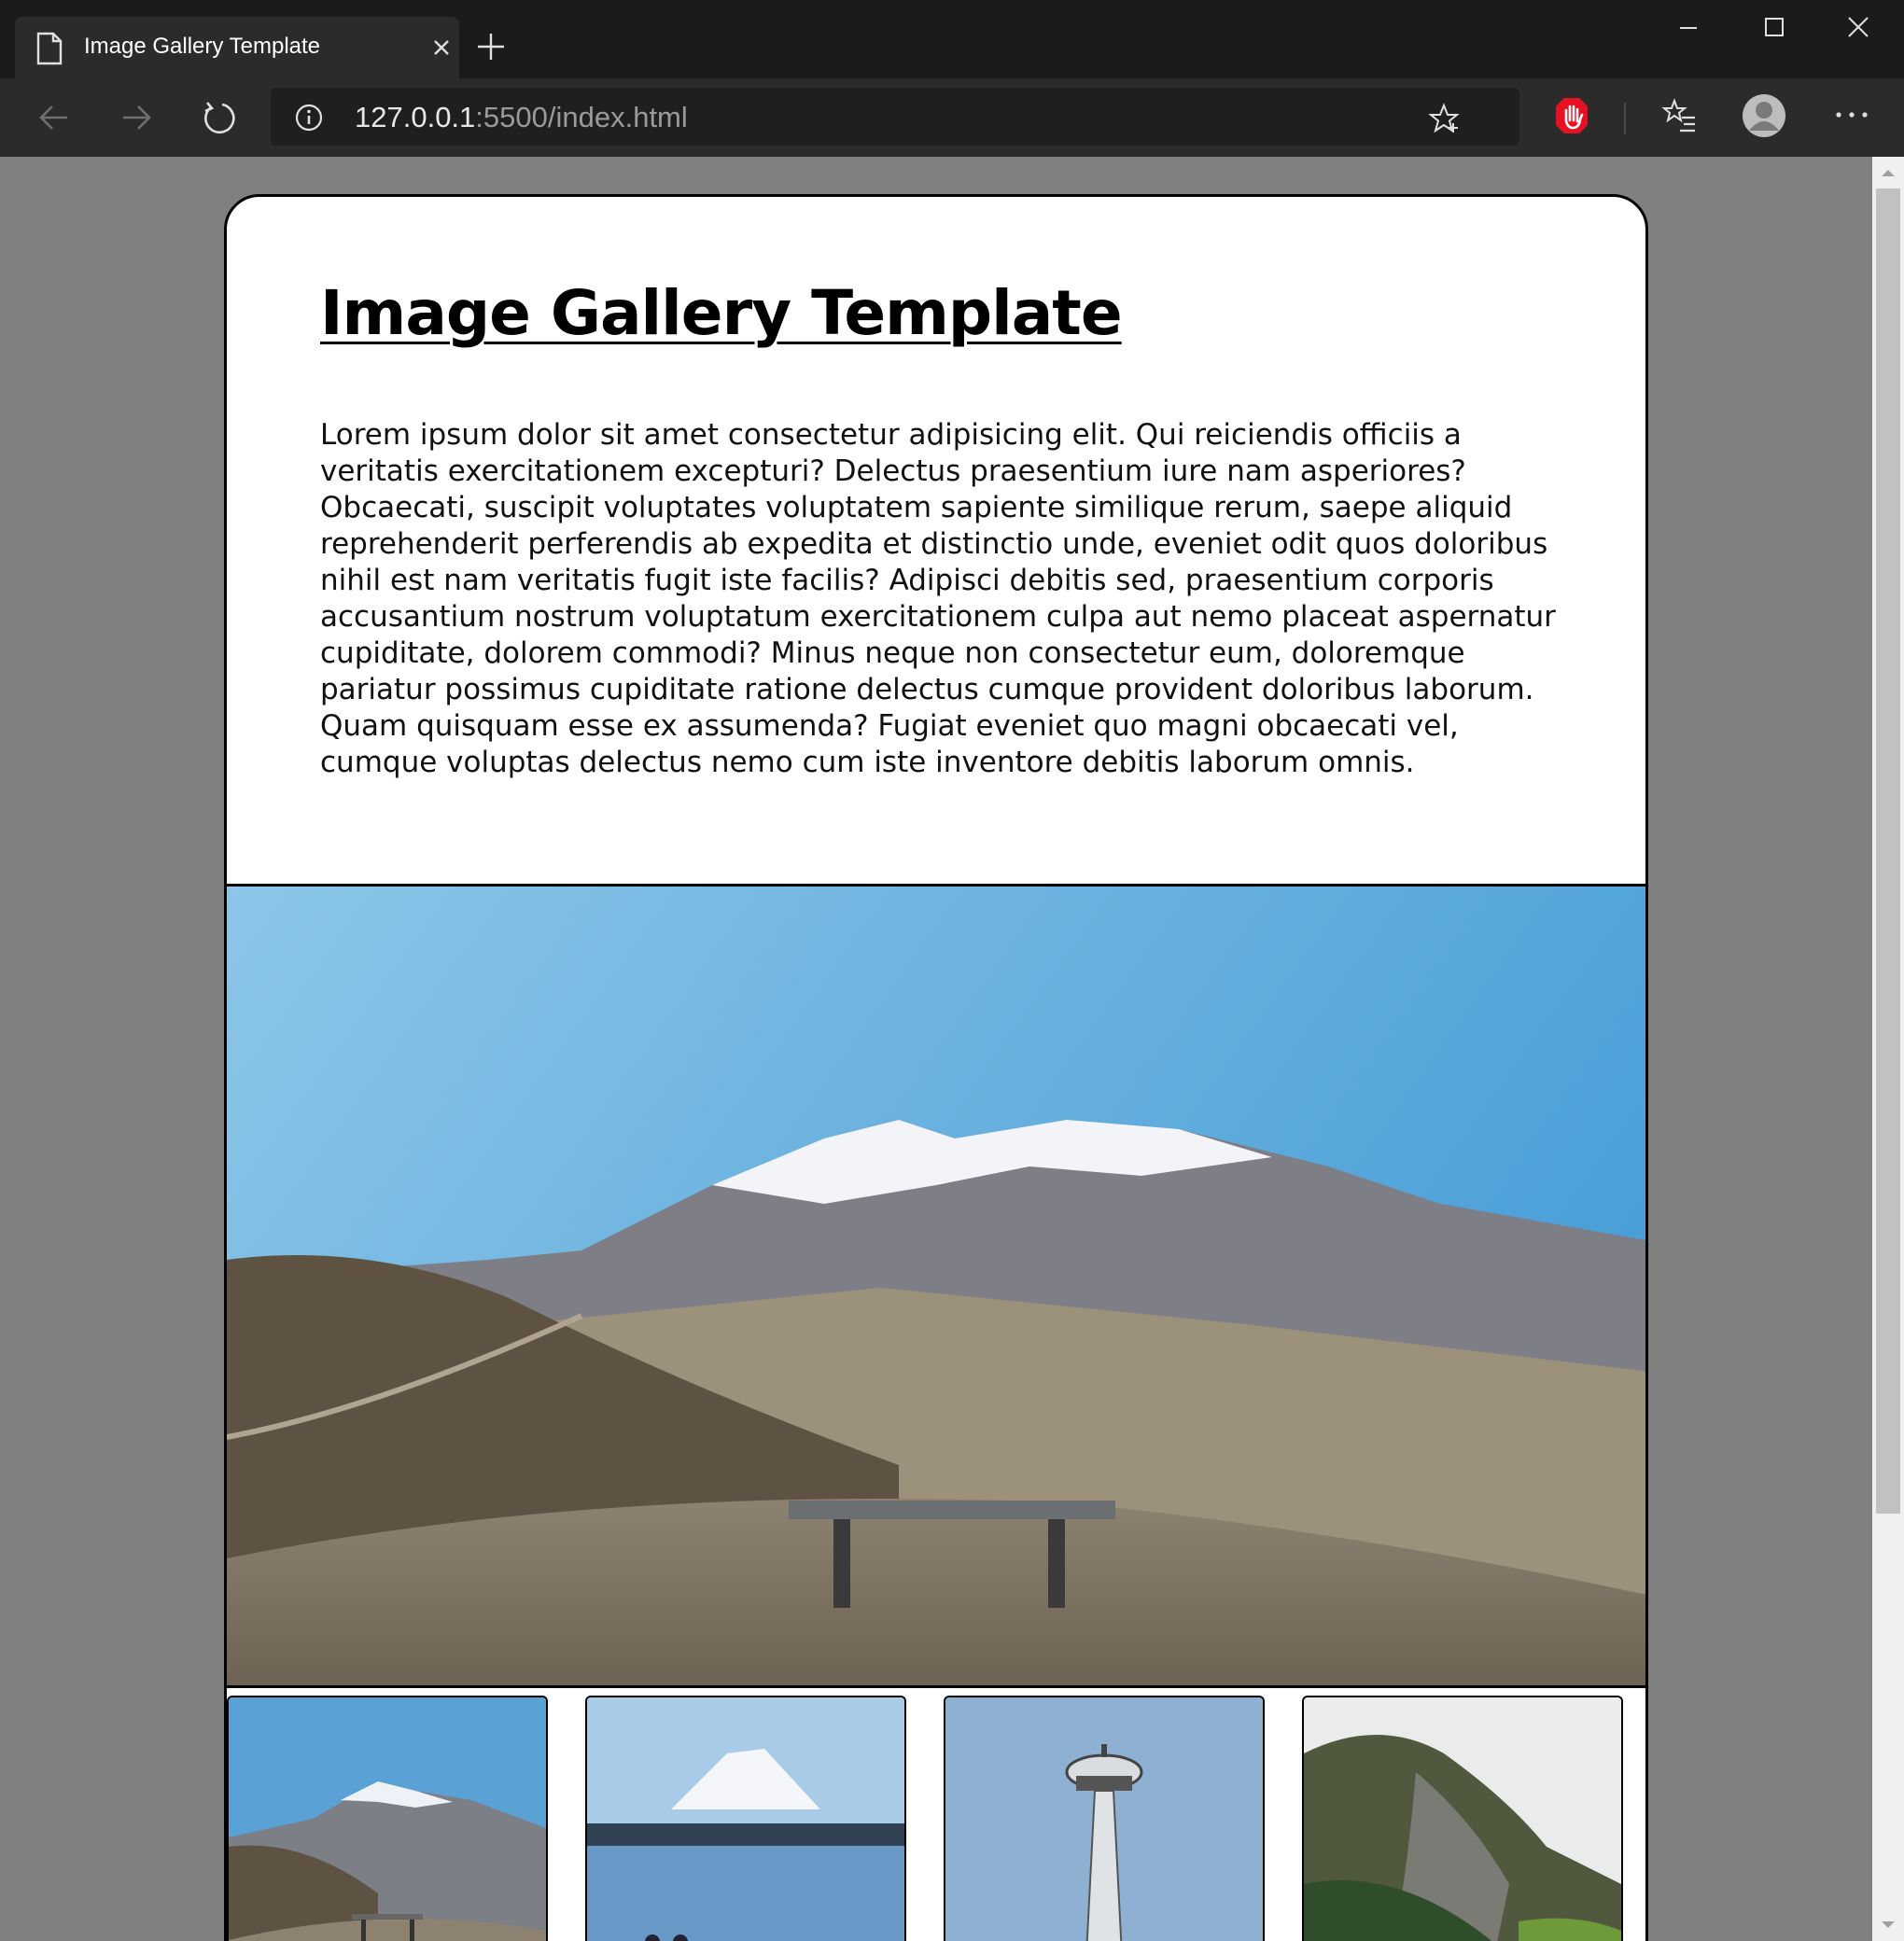  I want to click on gallery-thumbnail-space-needle, so click(1104, 1818).